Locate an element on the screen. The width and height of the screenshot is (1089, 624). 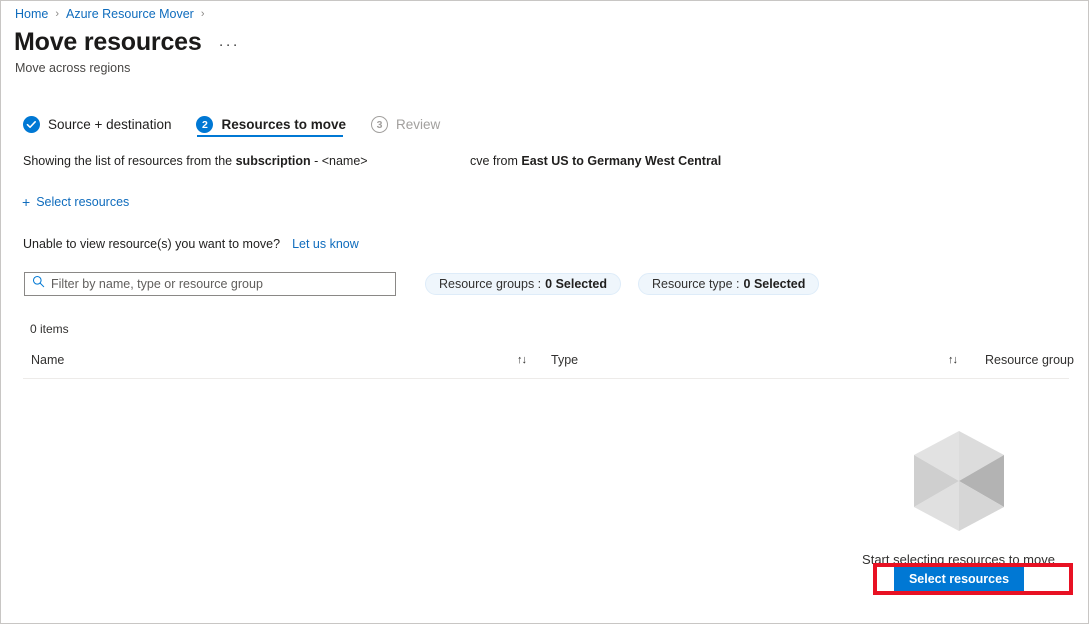
resources-table-header: Name ↑↓ Type ↑↓ Resource group is located at coordinates (548, 366).